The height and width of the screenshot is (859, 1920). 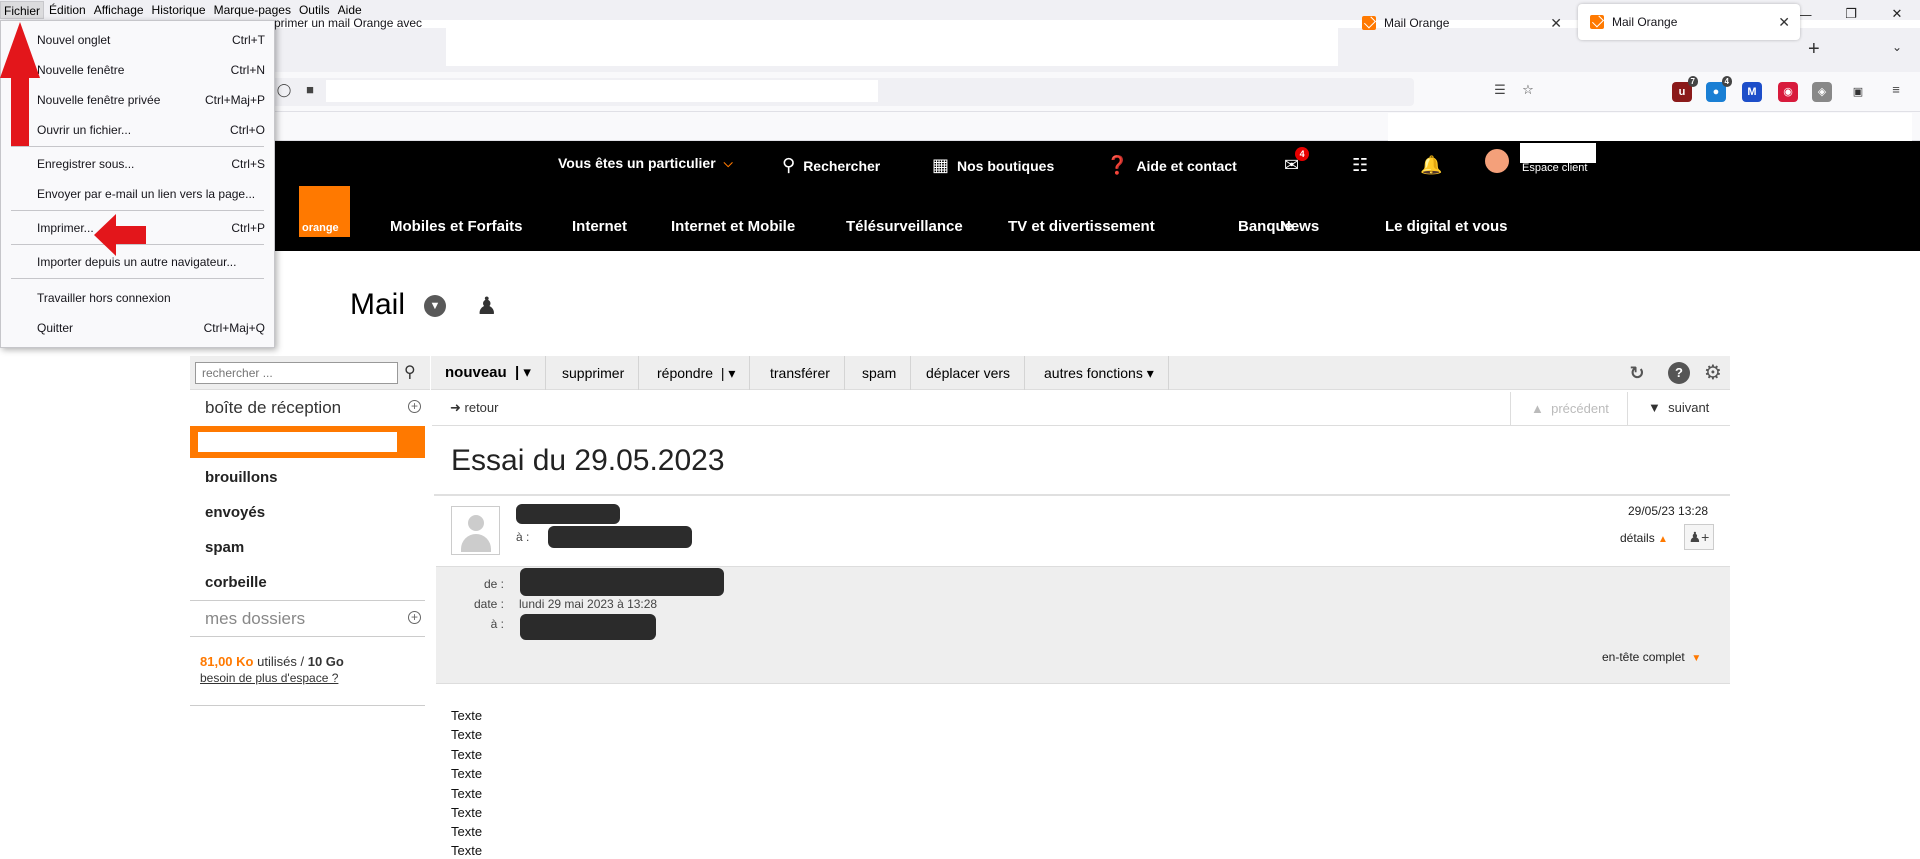 I want to click on sidebar-item-envoyes: envoyés, so click(x=235, y=512).